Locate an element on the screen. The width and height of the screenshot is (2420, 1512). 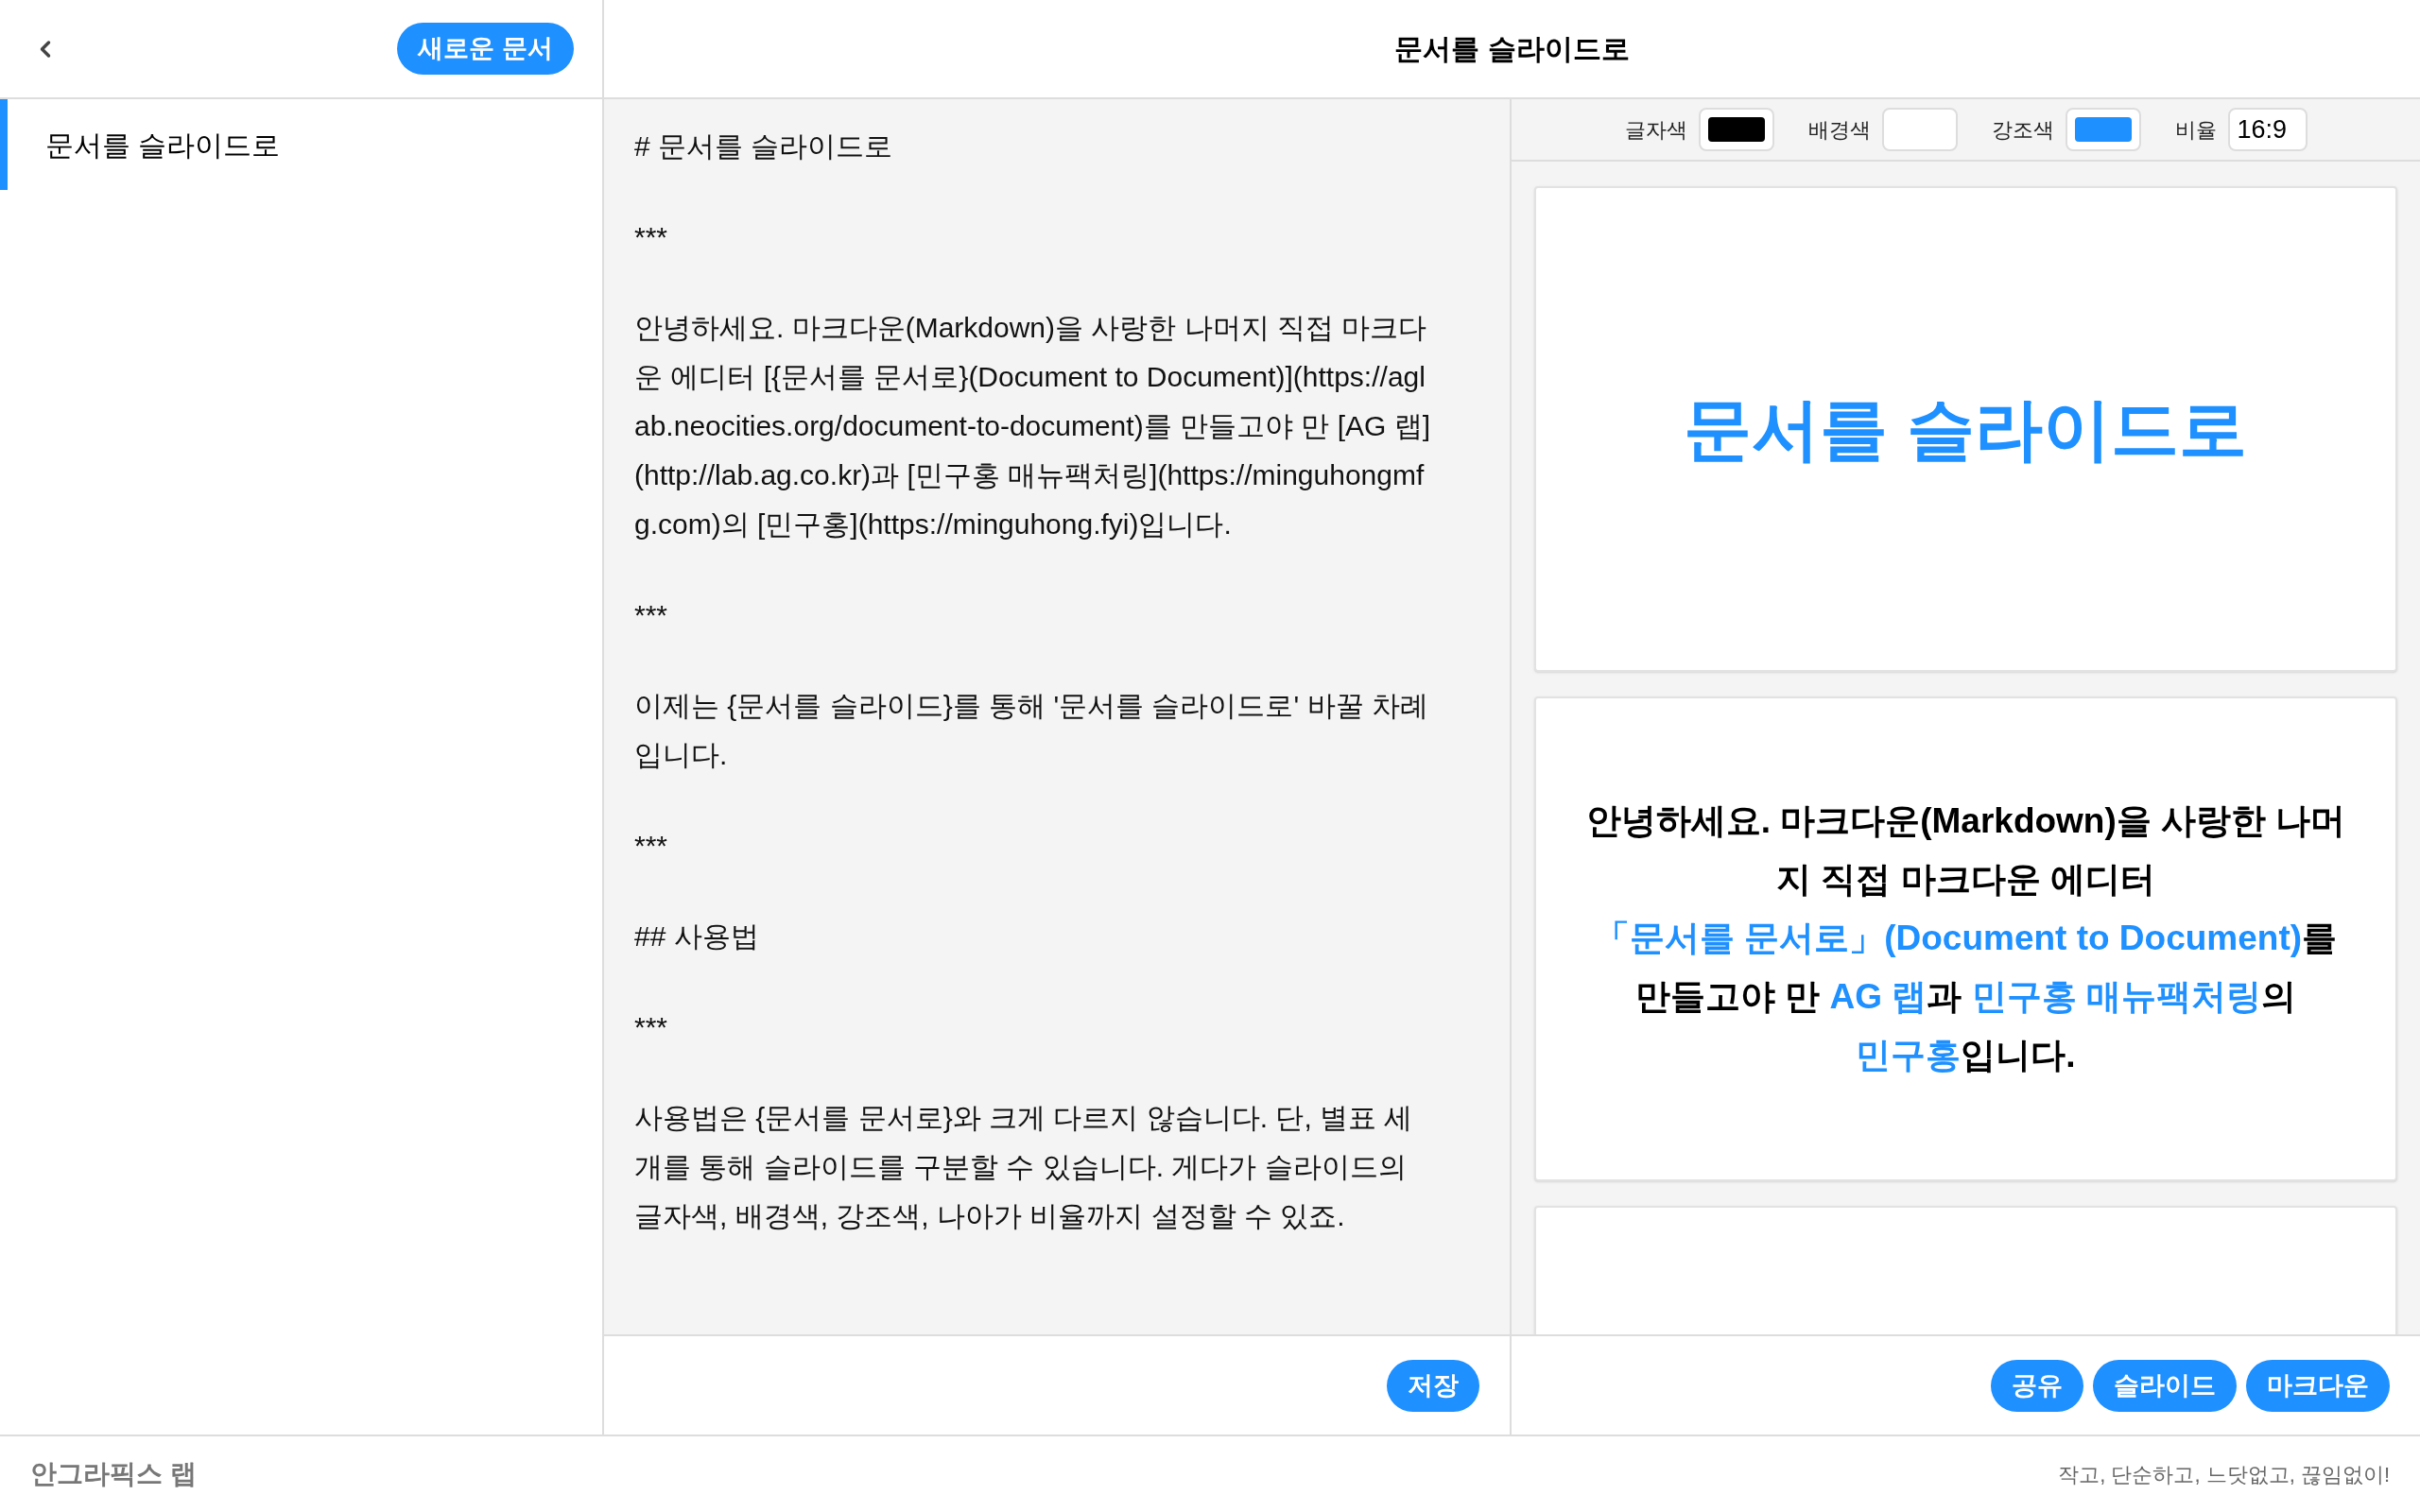
tagline: 작고, 단순하고, 느닷없고, 끊임없이! is located at coordinates (2224, 1474).